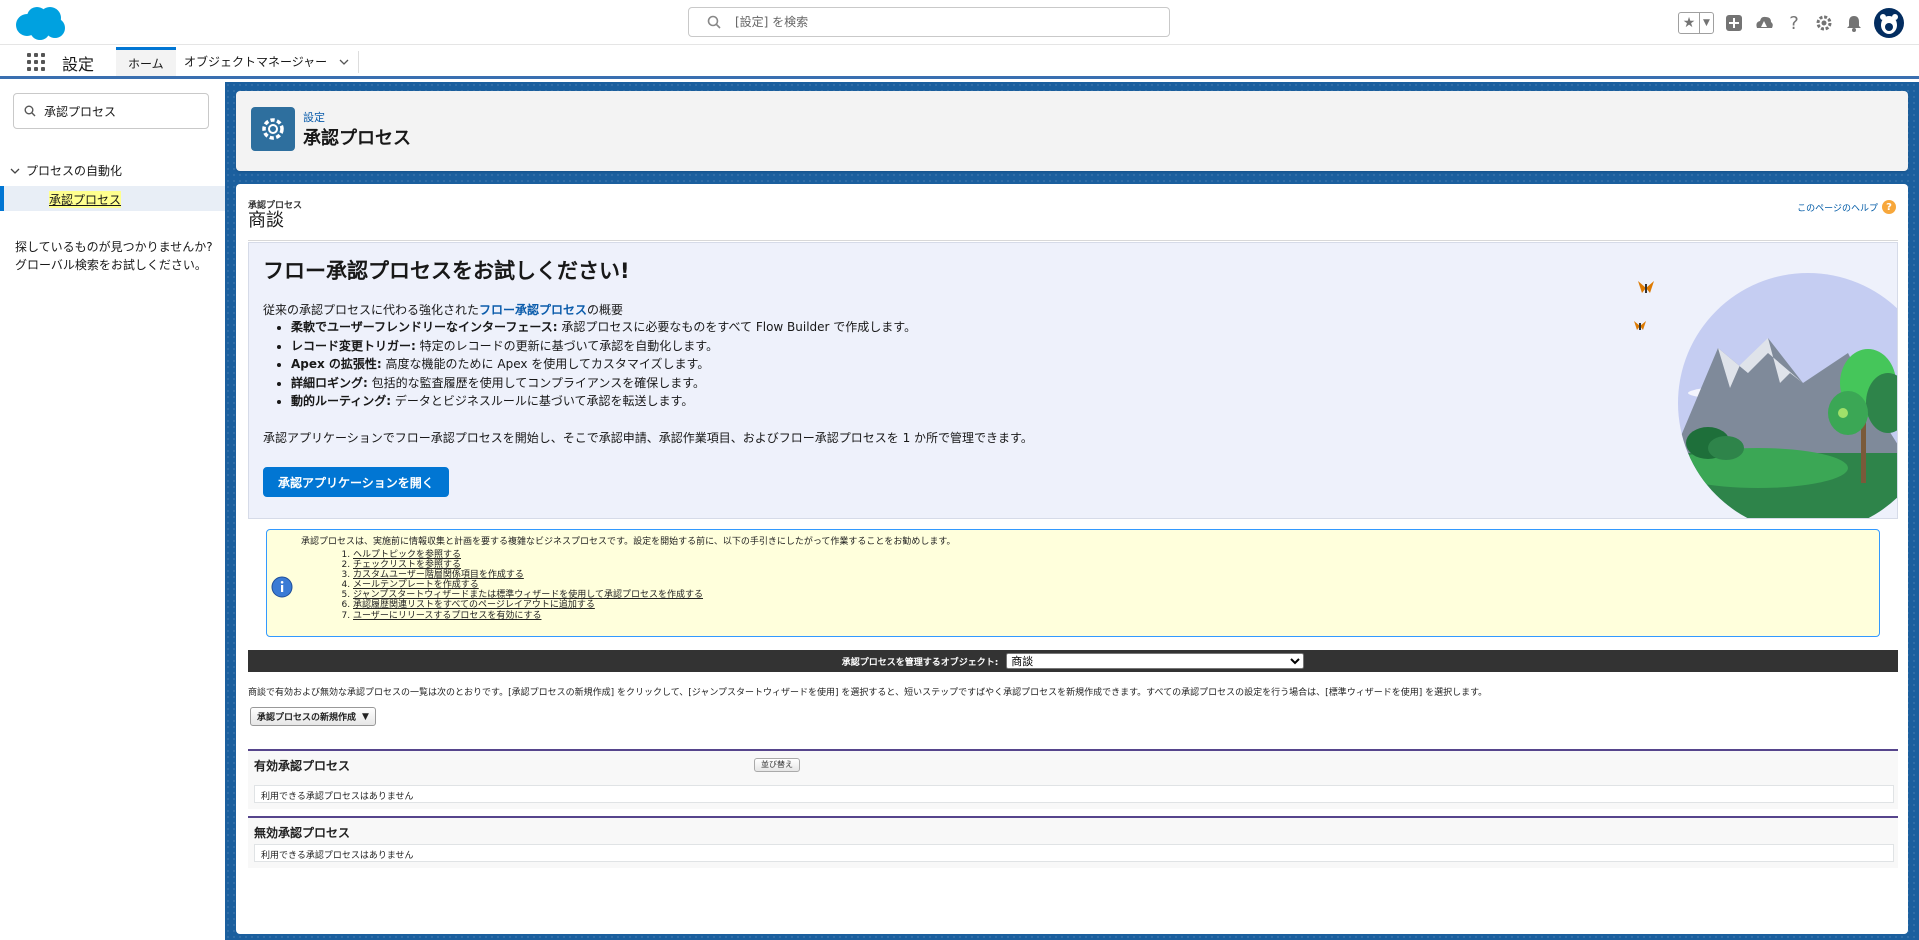  Describe the element at coordinates (777, 765) in the screenshot. I see `reorder-button: 並び替え` at that location.